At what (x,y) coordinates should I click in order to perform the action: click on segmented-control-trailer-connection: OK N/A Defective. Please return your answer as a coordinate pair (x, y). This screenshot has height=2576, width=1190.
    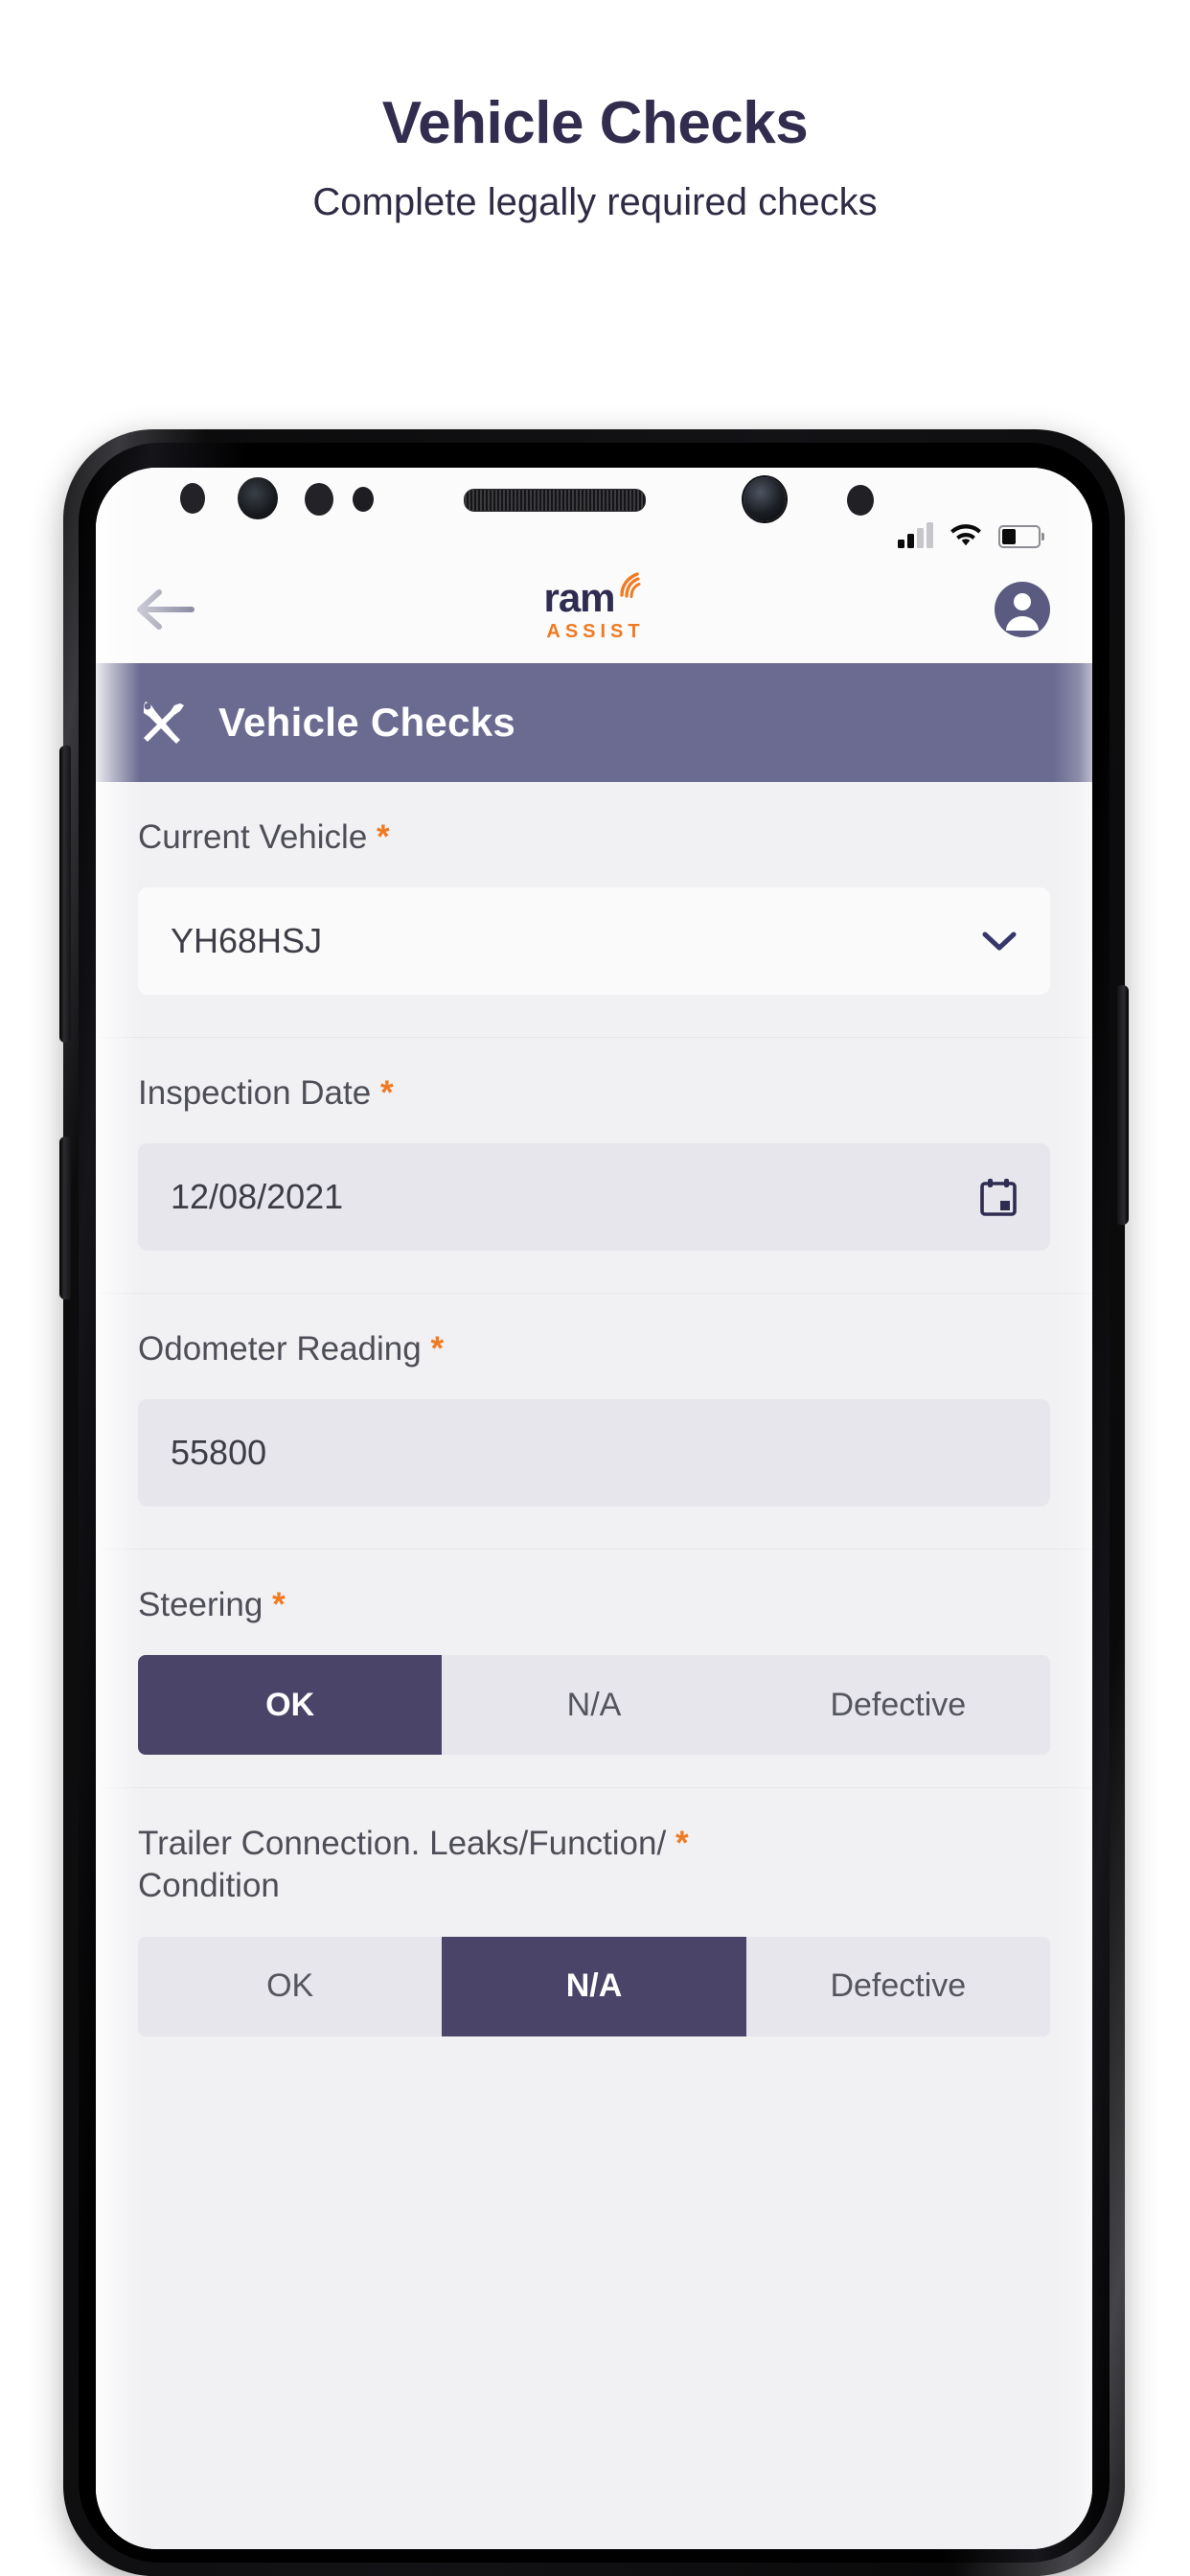
    Looking at the image, I should click on (594, 1986).